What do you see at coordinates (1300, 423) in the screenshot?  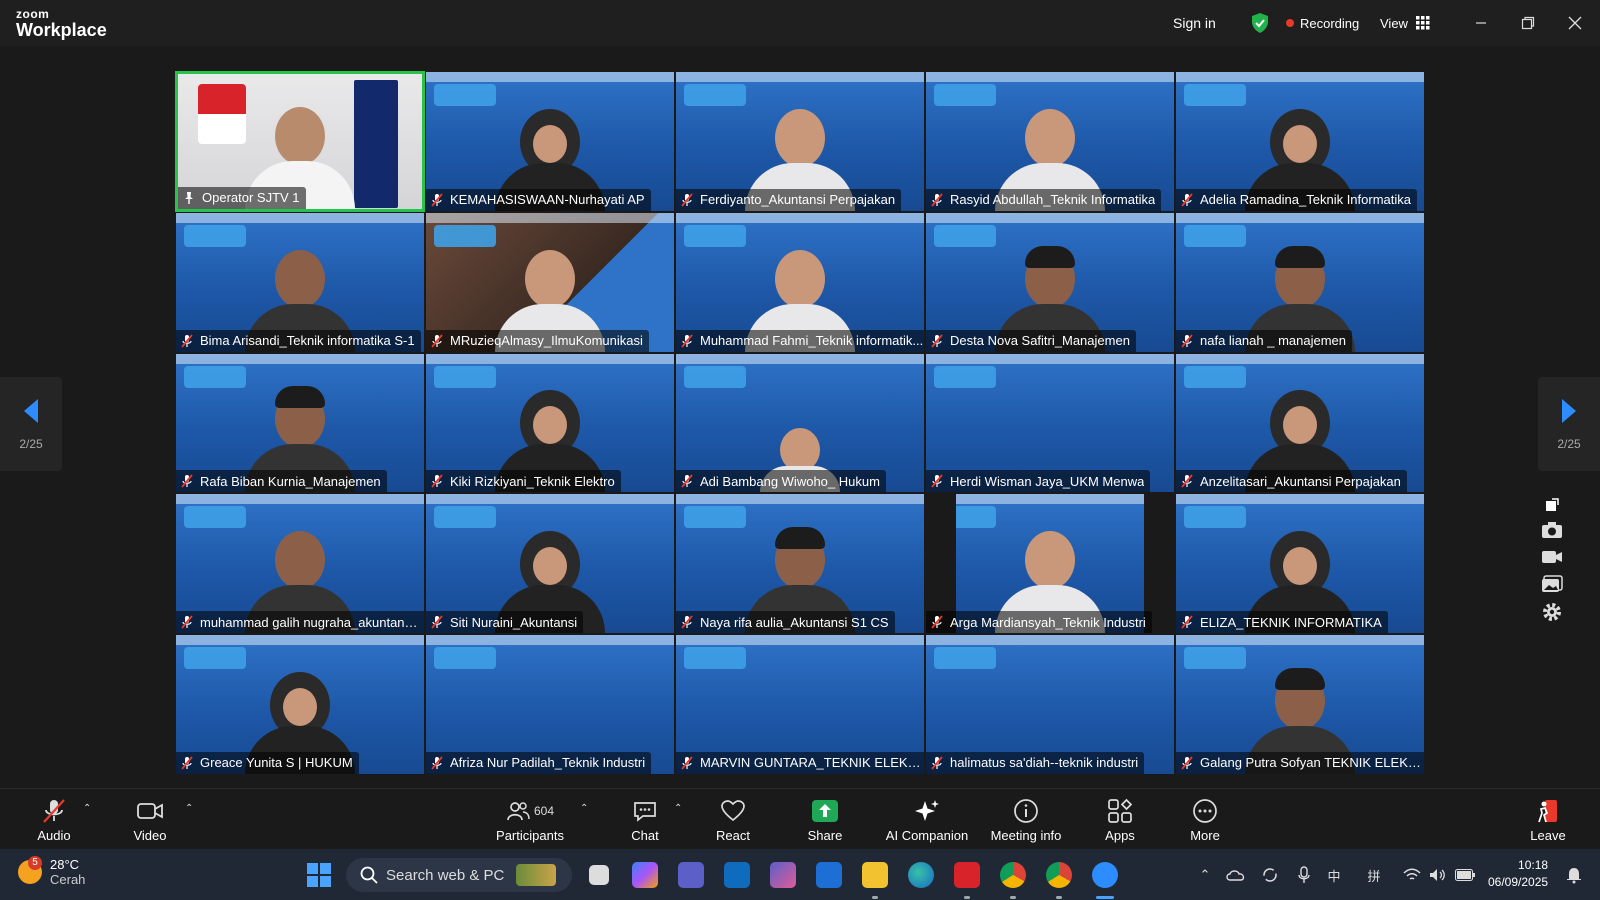 I see `participant-tile: Anzelitasari_Akuntansi Perpajakan` at bounding box center [1300, 423].